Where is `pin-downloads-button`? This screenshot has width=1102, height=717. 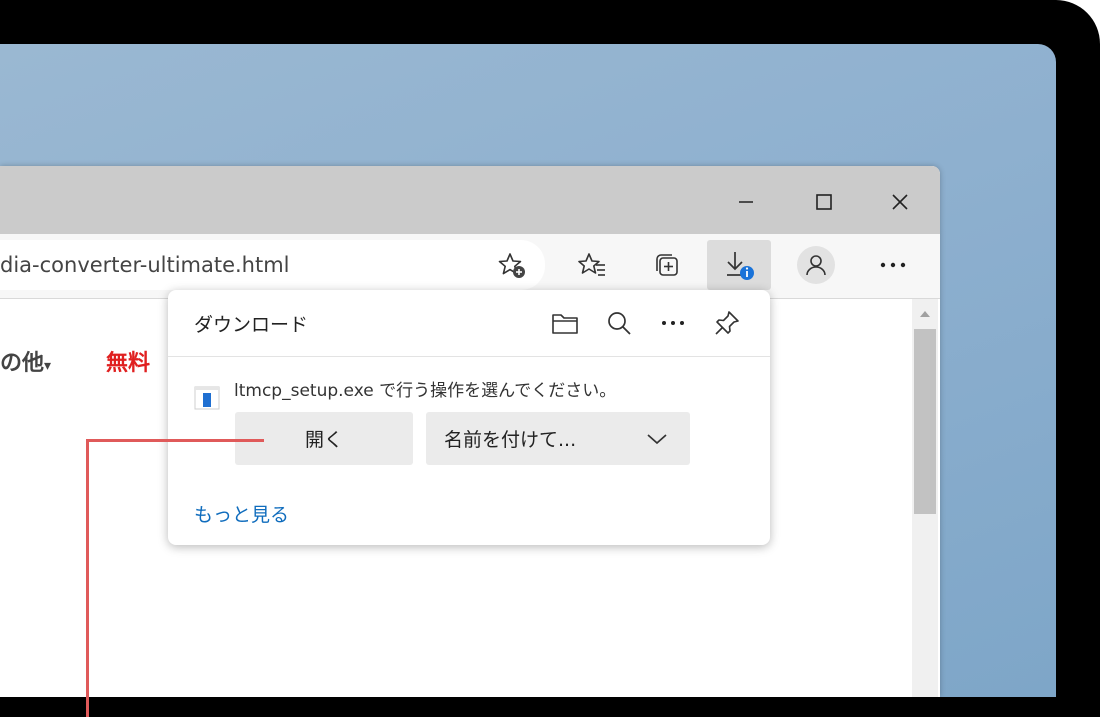
pin-downloads-button is located at coordinates (727, 323).